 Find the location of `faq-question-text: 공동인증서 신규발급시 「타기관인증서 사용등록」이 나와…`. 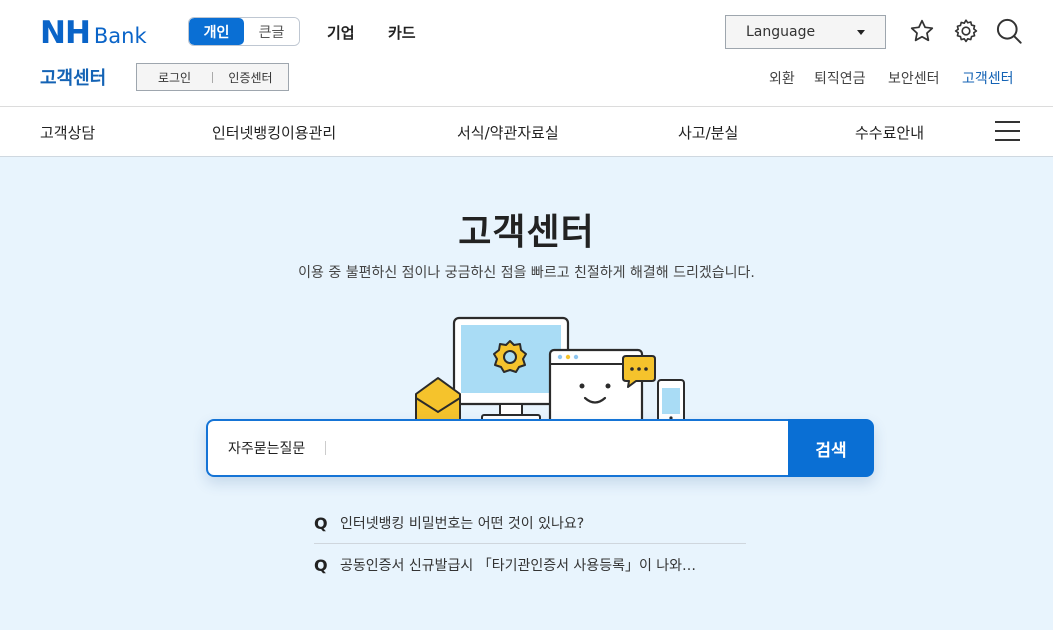

faq-question-text: 공동인증서 신규발급시 「타기관인증서 사용등록」이 나와… is located at coordinates (518, 565).